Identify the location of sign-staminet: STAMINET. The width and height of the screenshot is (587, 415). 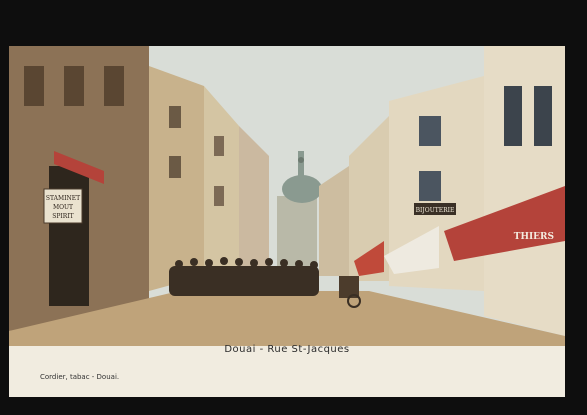
(63, 198).